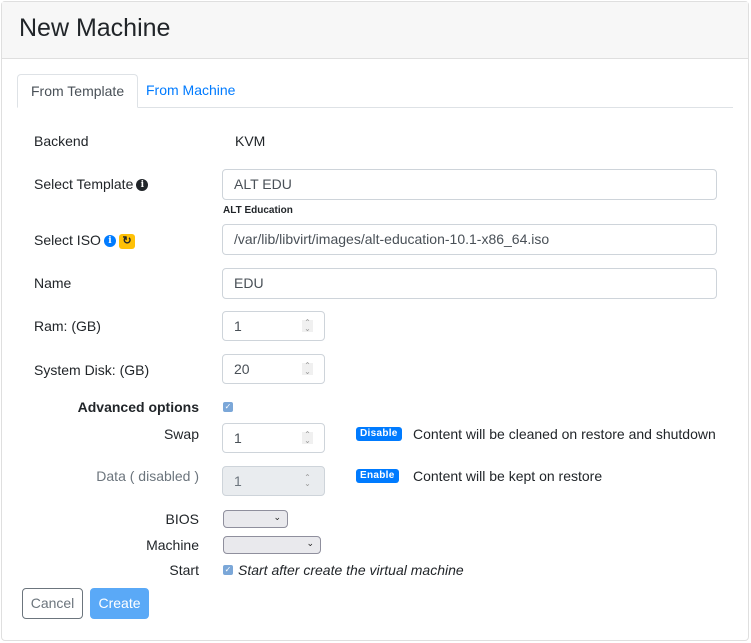  Describe the element at coordinates (469, 283) in the screenshot. I see `name-input: EDU` at that location.